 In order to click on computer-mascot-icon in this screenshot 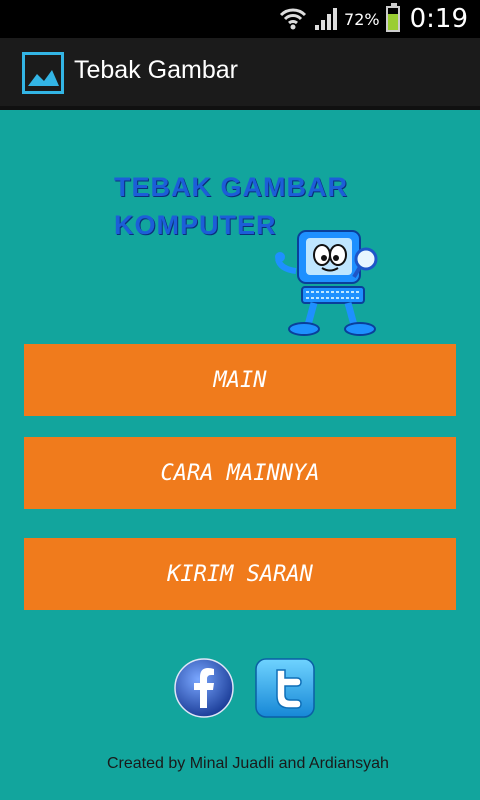, I will do `click(326, 283)`.